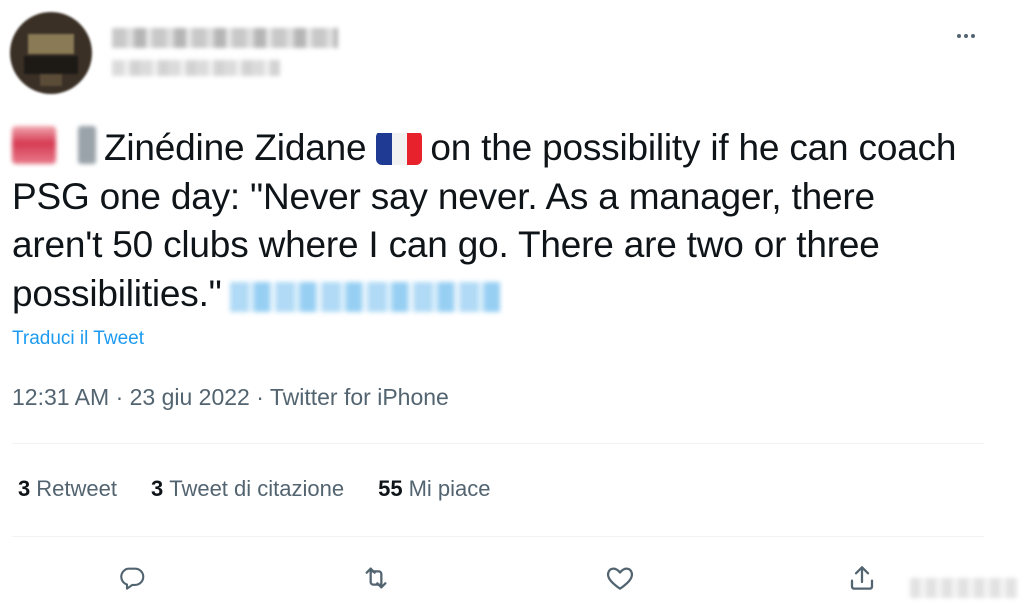 The height and width of the screenshot is (604, 1024). Describe the element at coordinates (364, 296) in the screenshot. I see `redacted-link` at that location.